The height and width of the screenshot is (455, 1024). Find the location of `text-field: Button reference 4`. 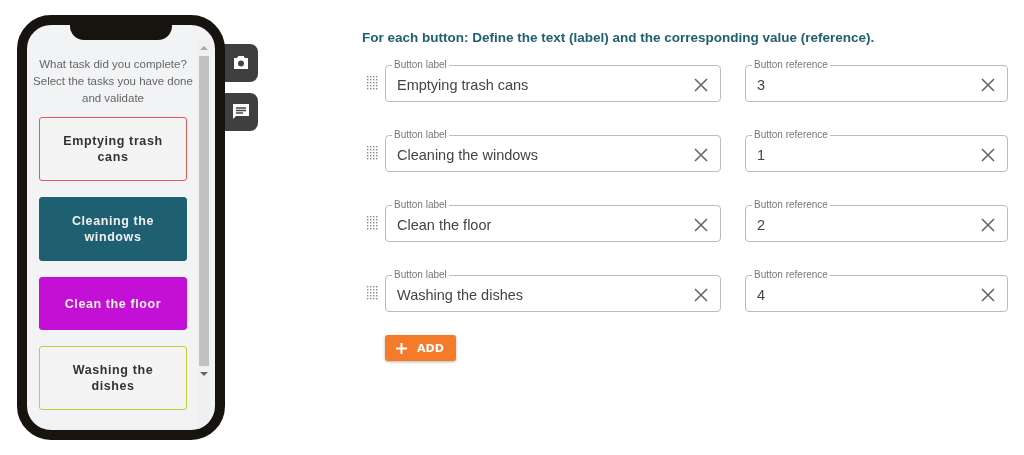

text-field: Button reference 4 is located at coordinates (876, 290).